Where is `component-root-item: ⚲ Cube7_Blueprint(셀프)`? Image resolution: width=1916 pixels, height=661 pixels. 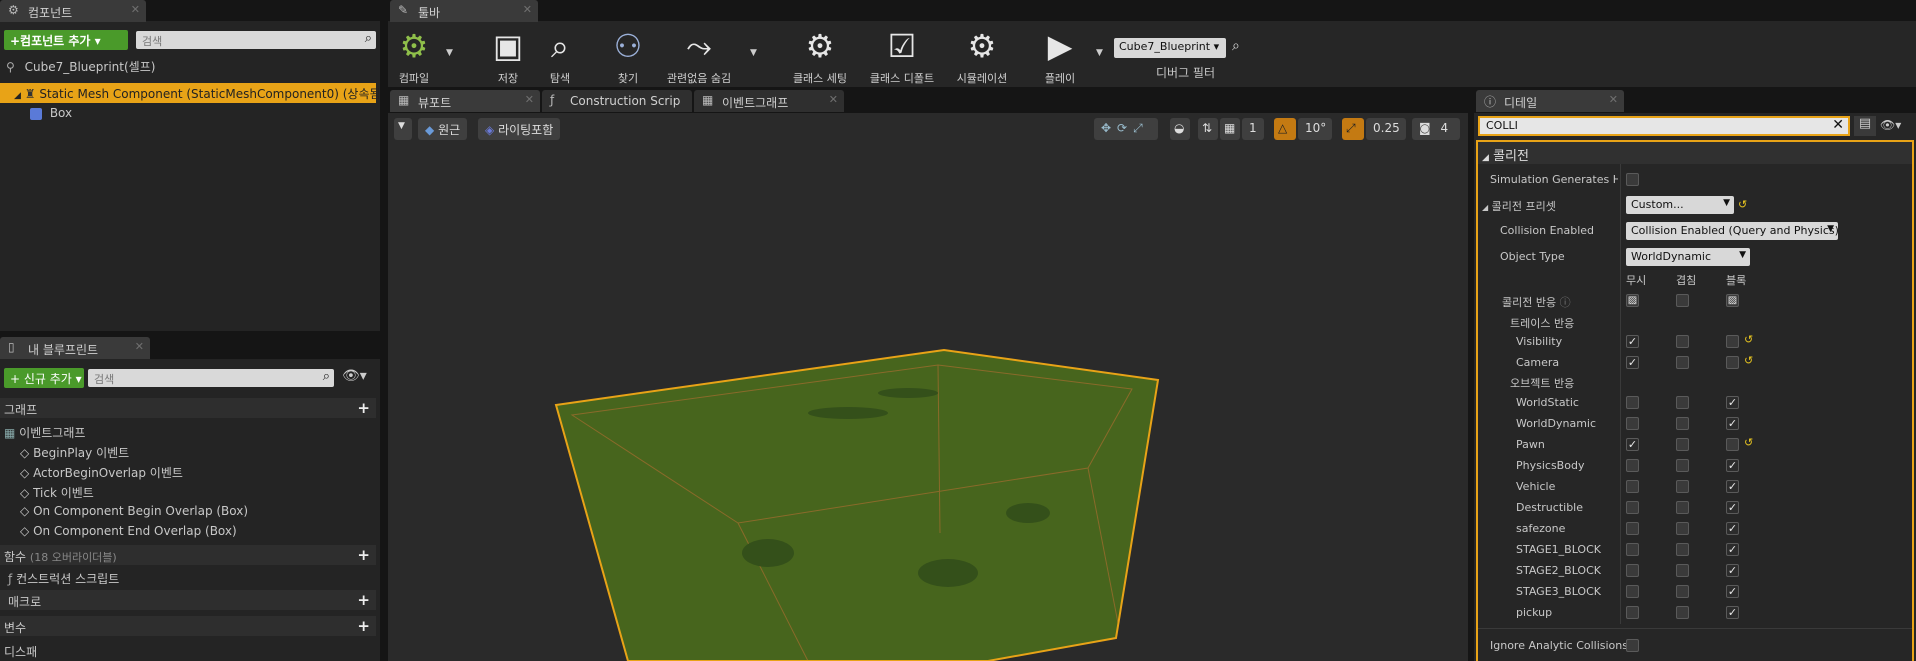 component-root-item: ⚲ Cube7_Blueprint(셀프) is located at coordinates (190, 65).